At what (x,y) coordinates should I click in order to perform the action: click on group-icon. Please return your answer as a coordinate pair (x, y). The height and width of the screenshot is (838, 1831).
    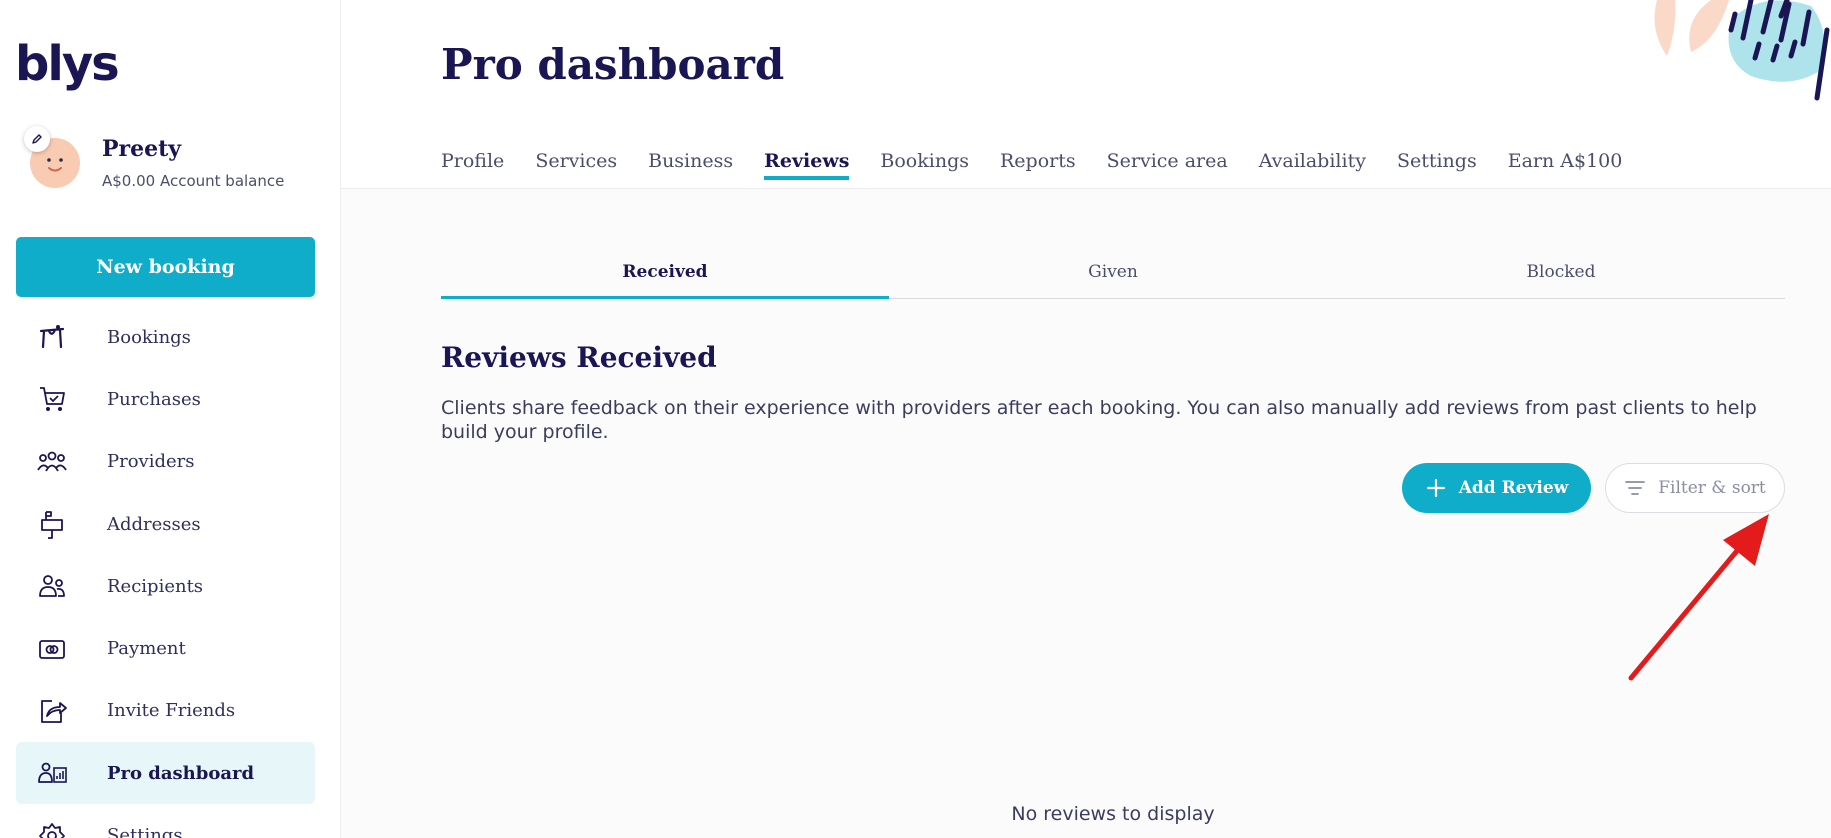
    Looking at the image, I should click on (52, 461).